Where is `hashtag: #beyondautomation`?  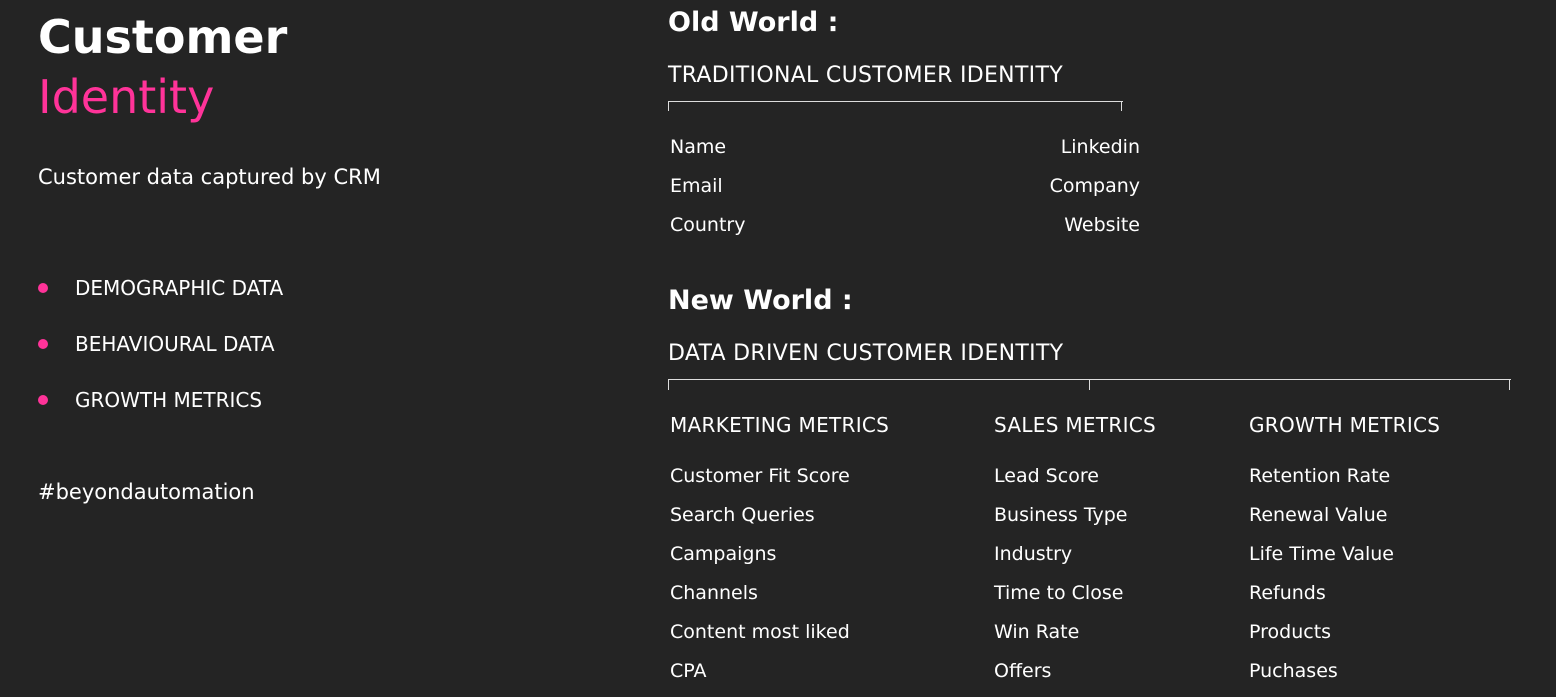
hashtag: #beyondautomation is located at coordinates (146, 492).